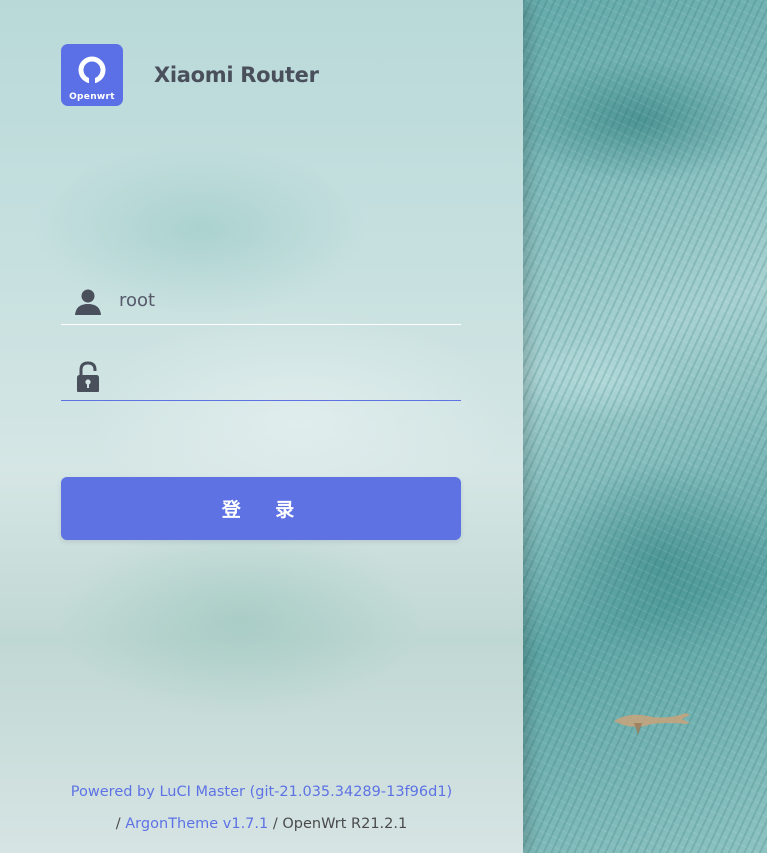 This screenshot has width=767, height=853. I want to click on footer-line-2: / ArgonTheme v1.7.1 / OpenWrt R21.2.1, so click(261, 824).